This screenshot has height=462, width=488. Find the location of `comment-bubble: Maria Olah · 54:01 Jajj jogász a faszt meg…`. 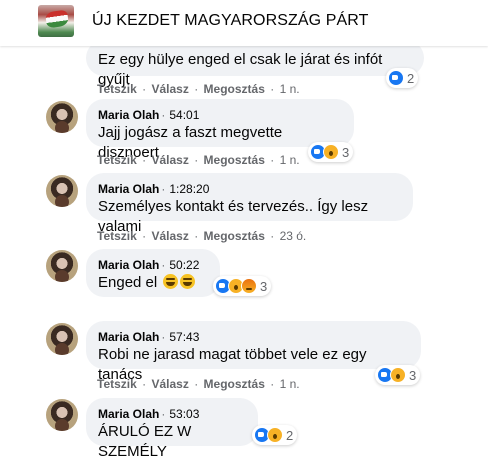

comment-bubble: Maria Olah · 54:01 Jajj jogász a faszt meg… is located at coordinates (220, 130).